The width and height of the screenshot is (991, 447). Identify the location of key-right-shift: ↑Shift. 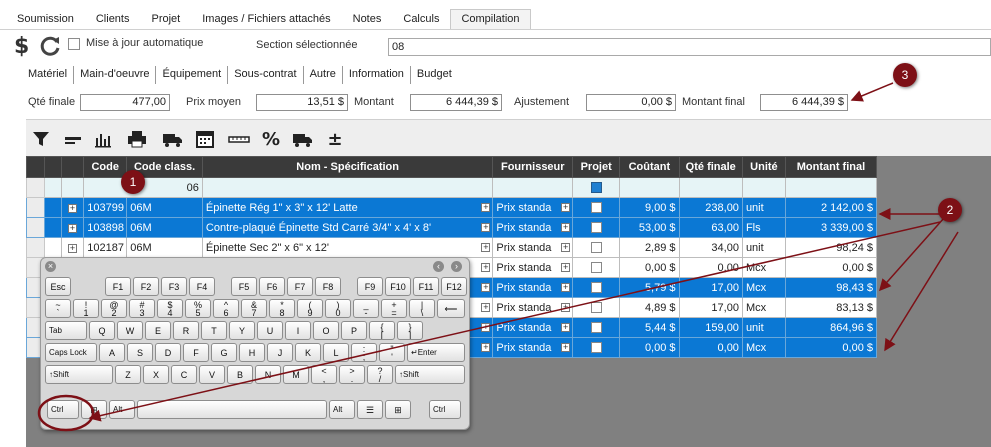
(430, 374).